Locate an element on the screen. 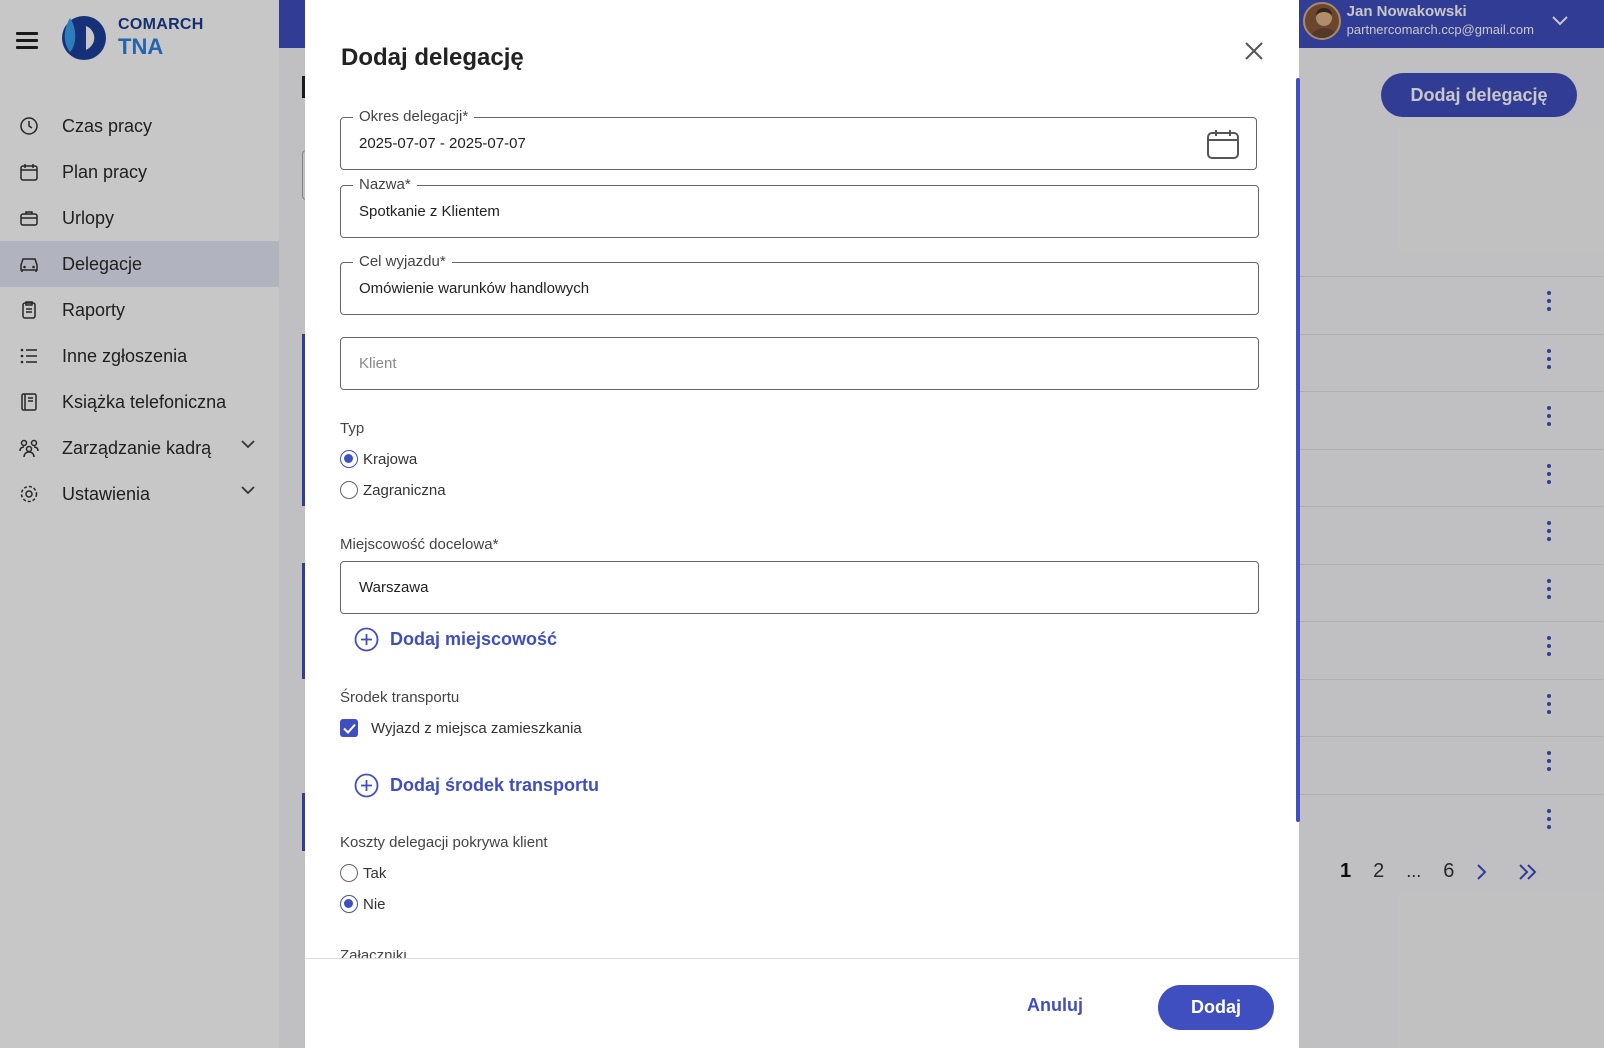 The height and width of the screenshot is (1048, 1604). client-field: Klient is located at coordinates (799, 363).